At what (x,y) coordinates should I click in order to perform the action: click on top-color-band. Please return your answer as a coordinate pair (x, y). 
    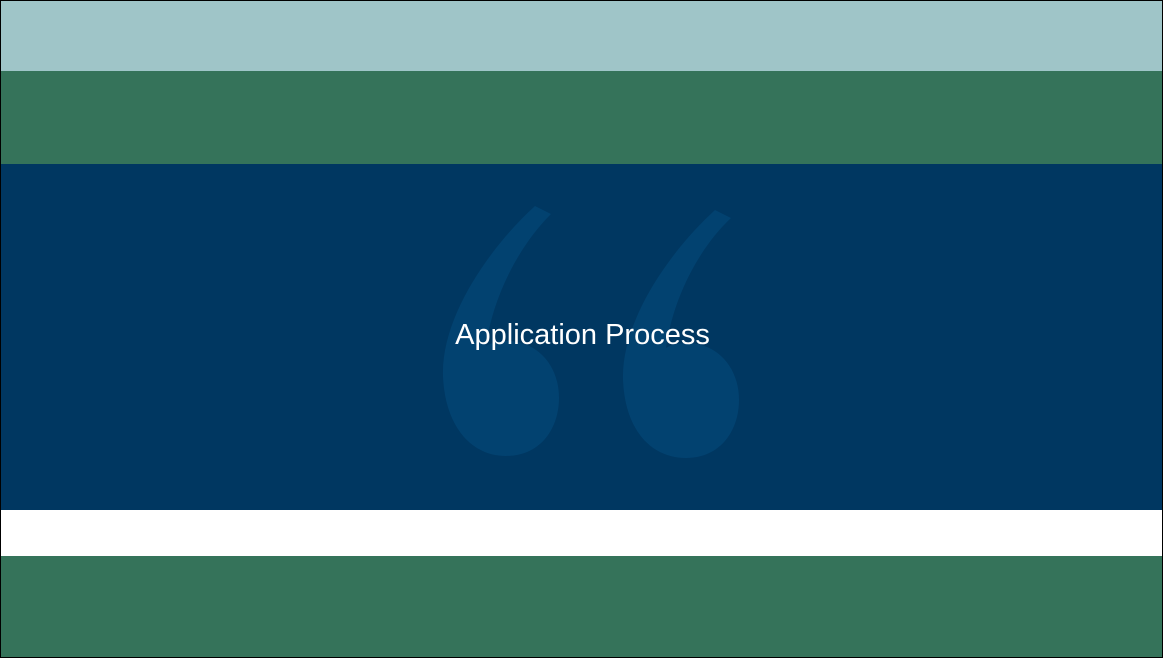
    Looking at the image, I should click on (581, 36).